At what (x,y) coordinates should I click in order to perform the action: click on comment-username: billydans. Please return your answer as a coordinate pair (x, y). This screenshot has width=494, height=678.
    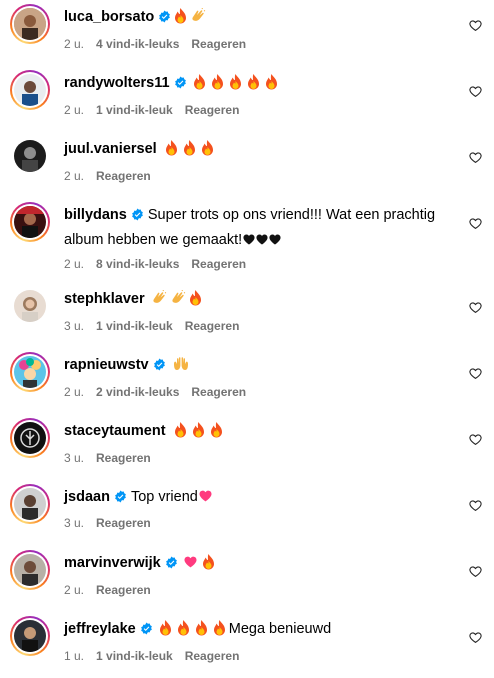
    Looking at the image, I should click on (95, 215).